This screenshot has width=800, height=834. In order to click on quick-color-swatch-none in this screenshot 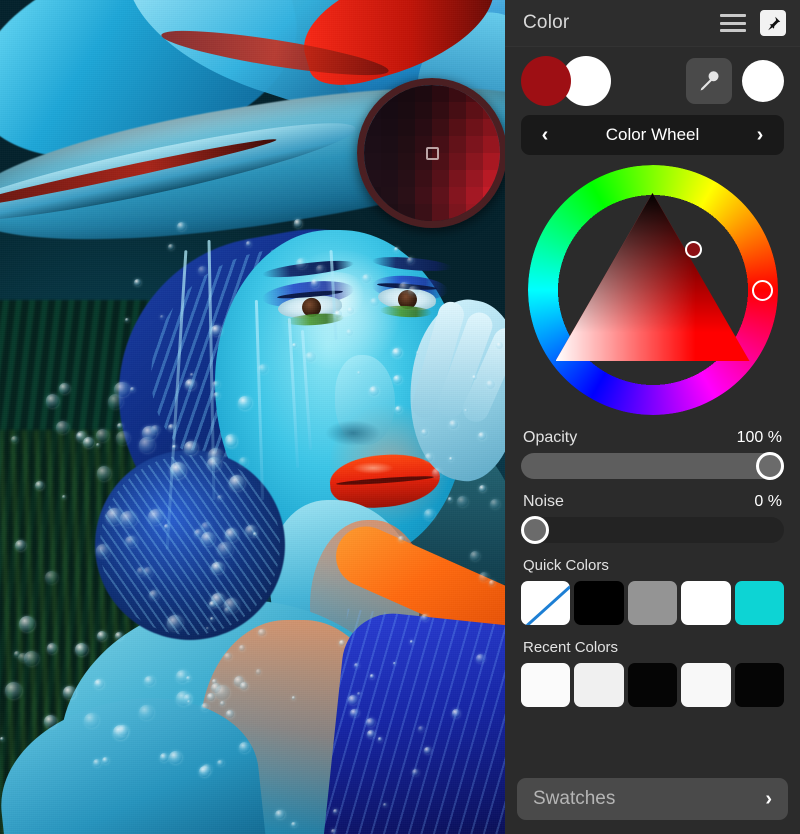, I will do `click(546, 603)`.